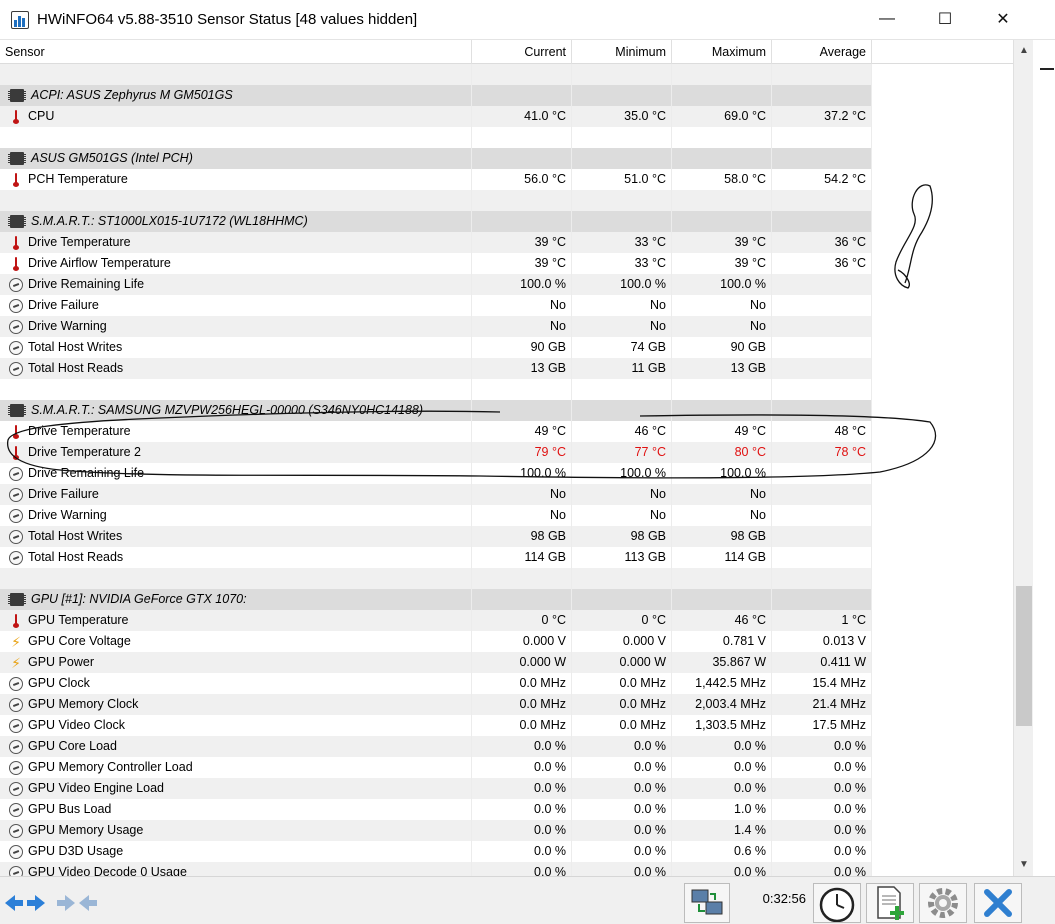  I want to click on settings-button, so click(943, 903).